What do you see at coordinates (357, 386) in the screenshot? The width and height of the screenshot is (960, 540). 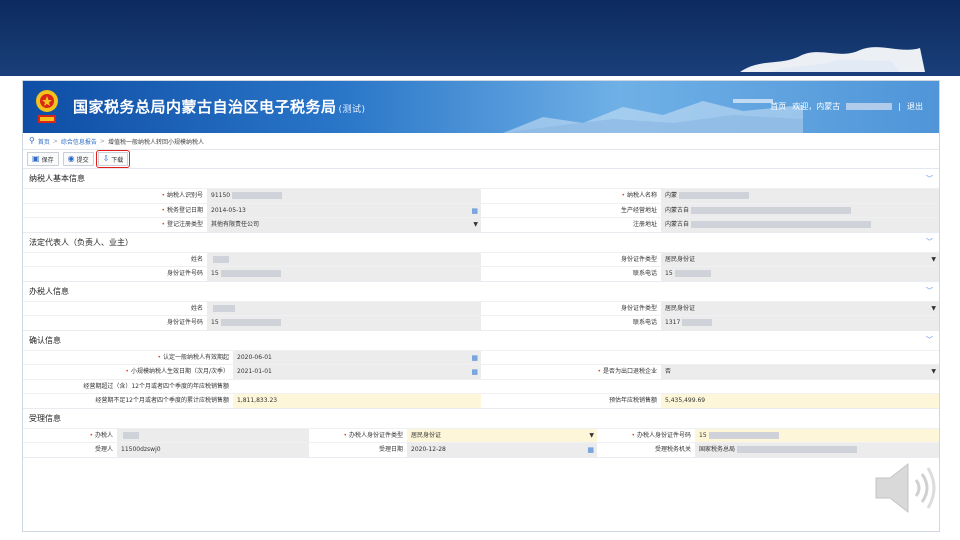 I see `over12-sales-field` at bounding box center [357, 386].